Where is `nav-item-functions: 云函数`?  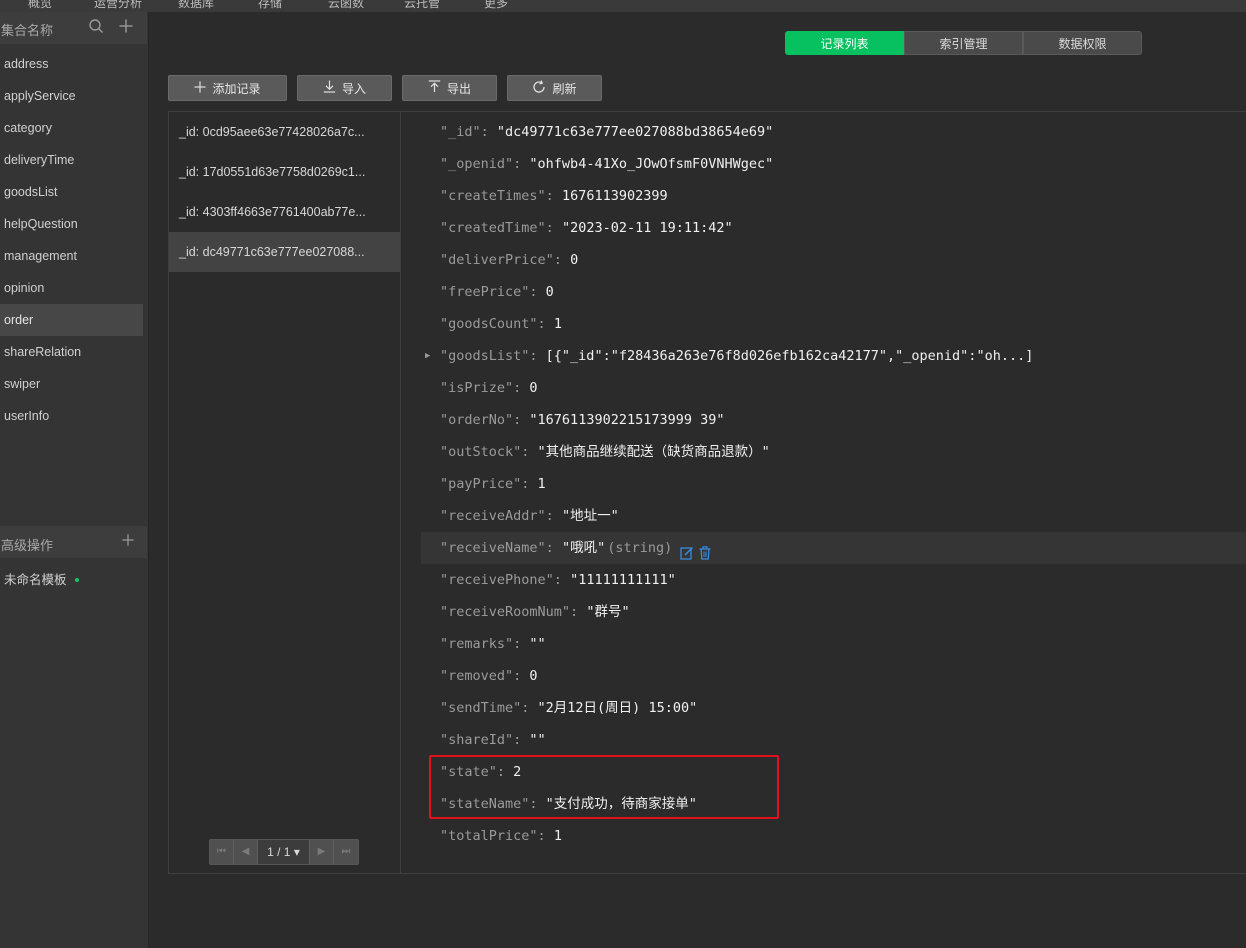
nav-item-functions: 云函数 is located at coordinates (346, 5).